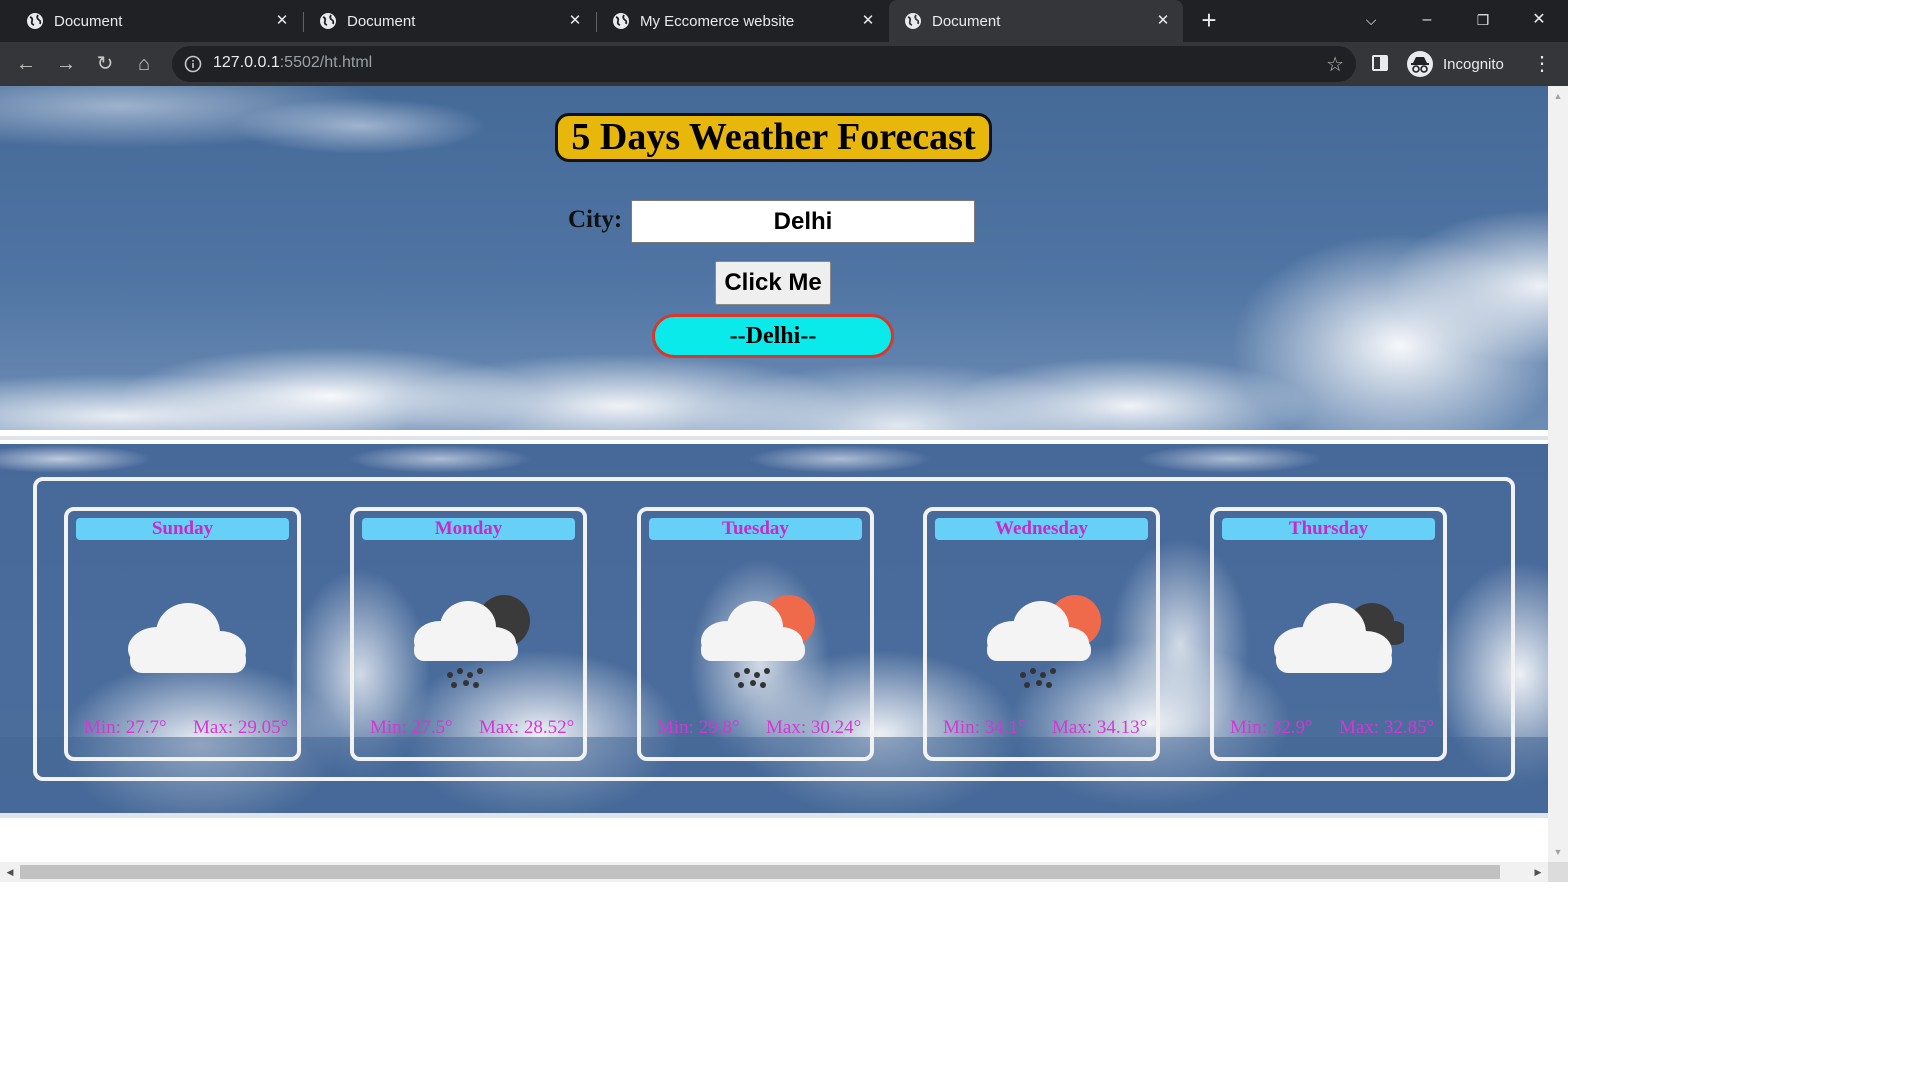 The image size is (1920, 1080). I want to click on day-name: Thursday, so click(1328, 529).